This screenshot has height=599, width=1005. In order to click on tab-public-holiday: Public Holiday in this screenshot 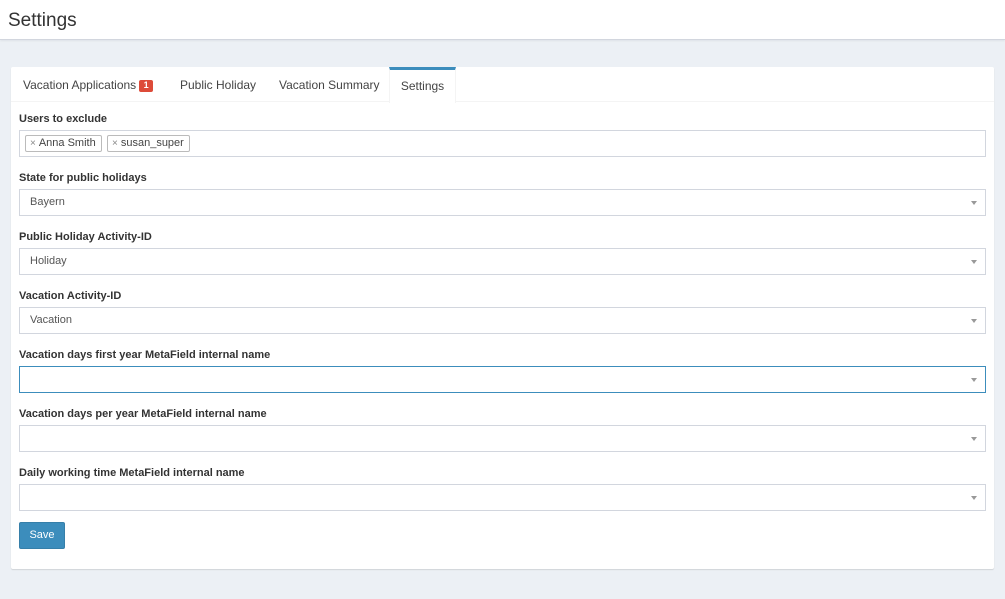, I will do `click(218, 84)`.